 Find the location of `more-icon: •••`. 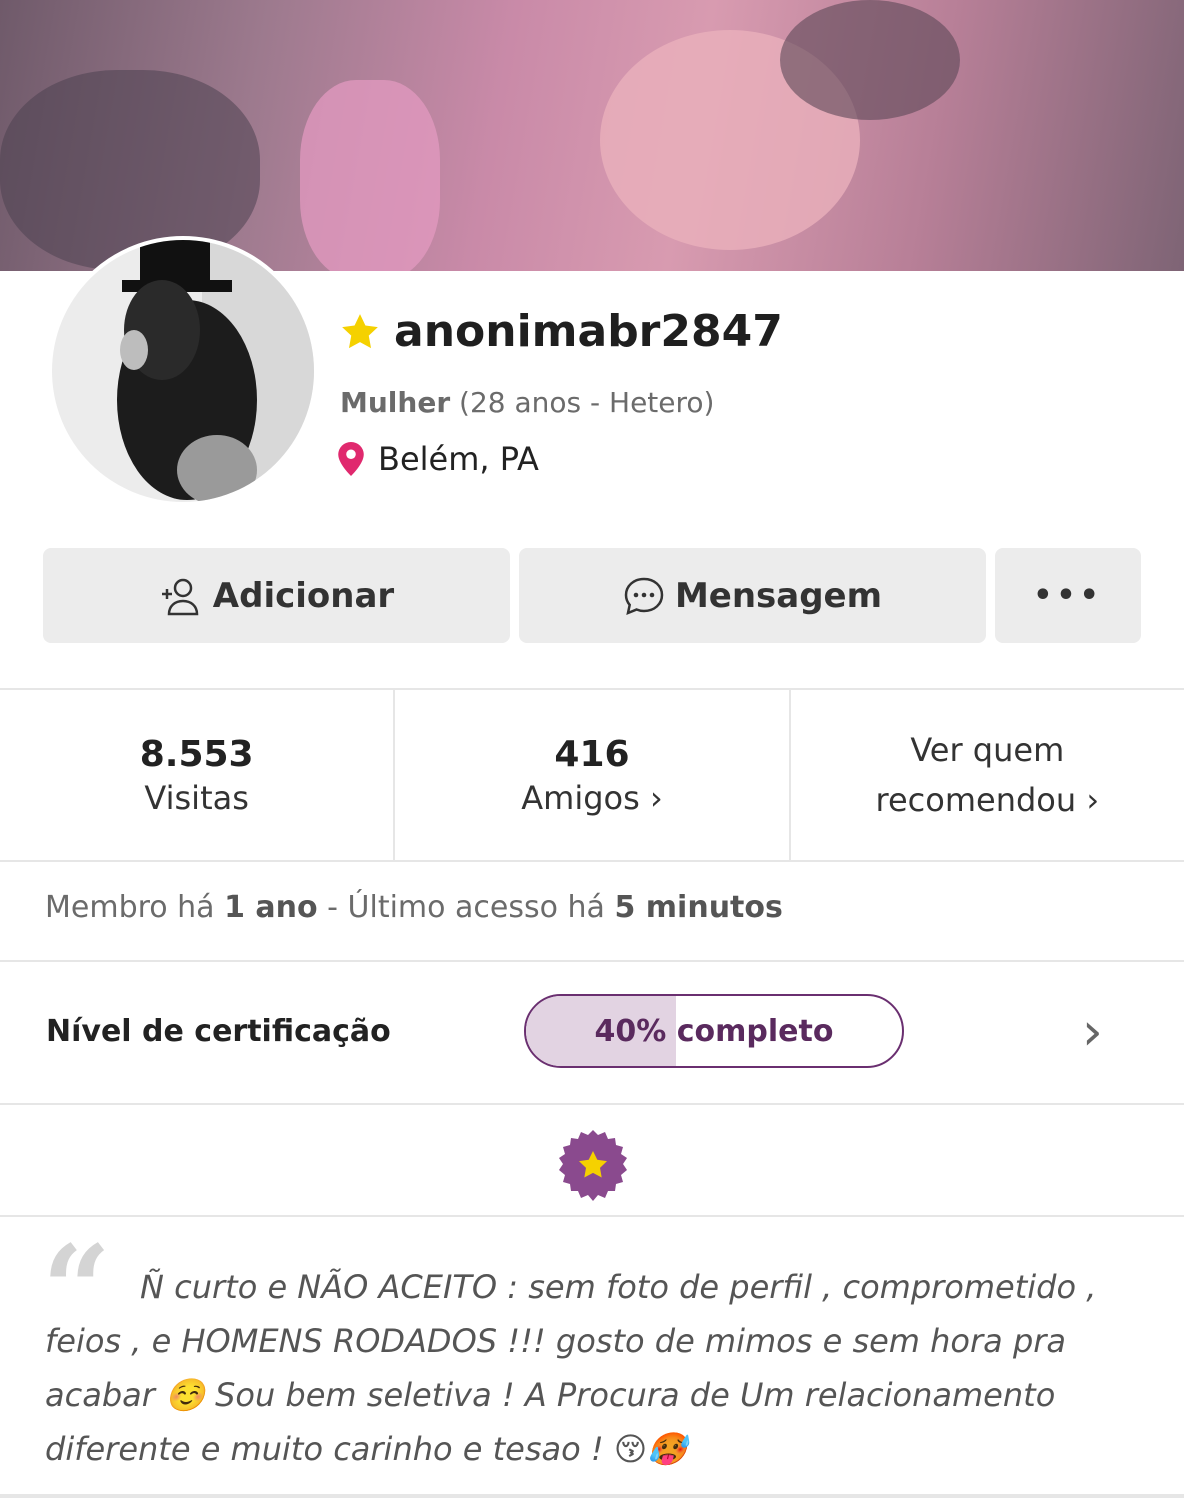

more-icon: ••• is located at coordinates (1068, 595).